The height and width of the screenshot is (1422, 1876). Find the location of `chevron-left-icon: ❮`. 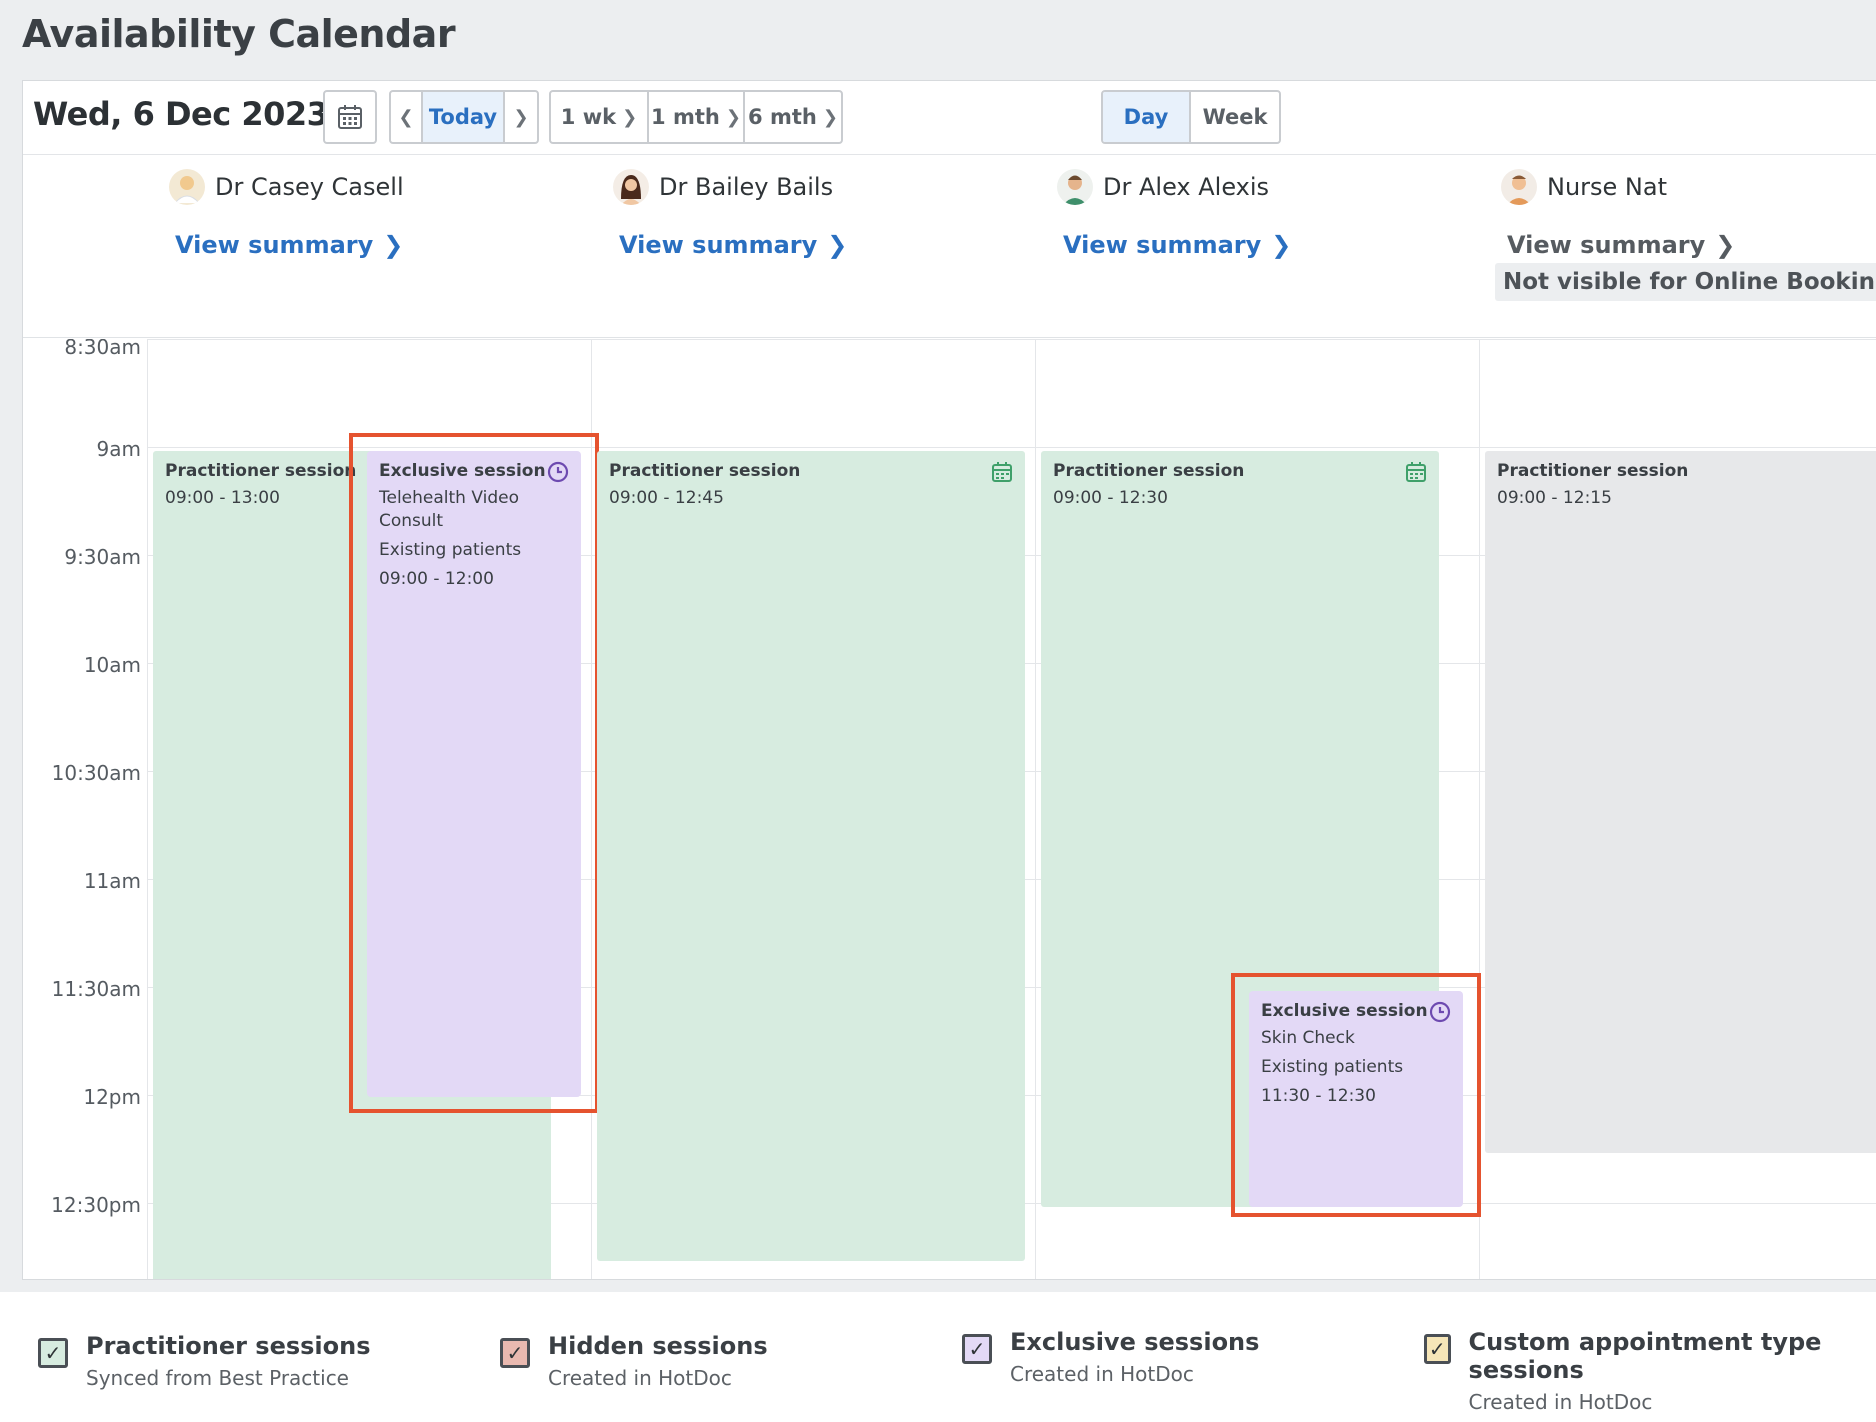

chevron-left-icon: ❮ is located at coordinates (406, 117).